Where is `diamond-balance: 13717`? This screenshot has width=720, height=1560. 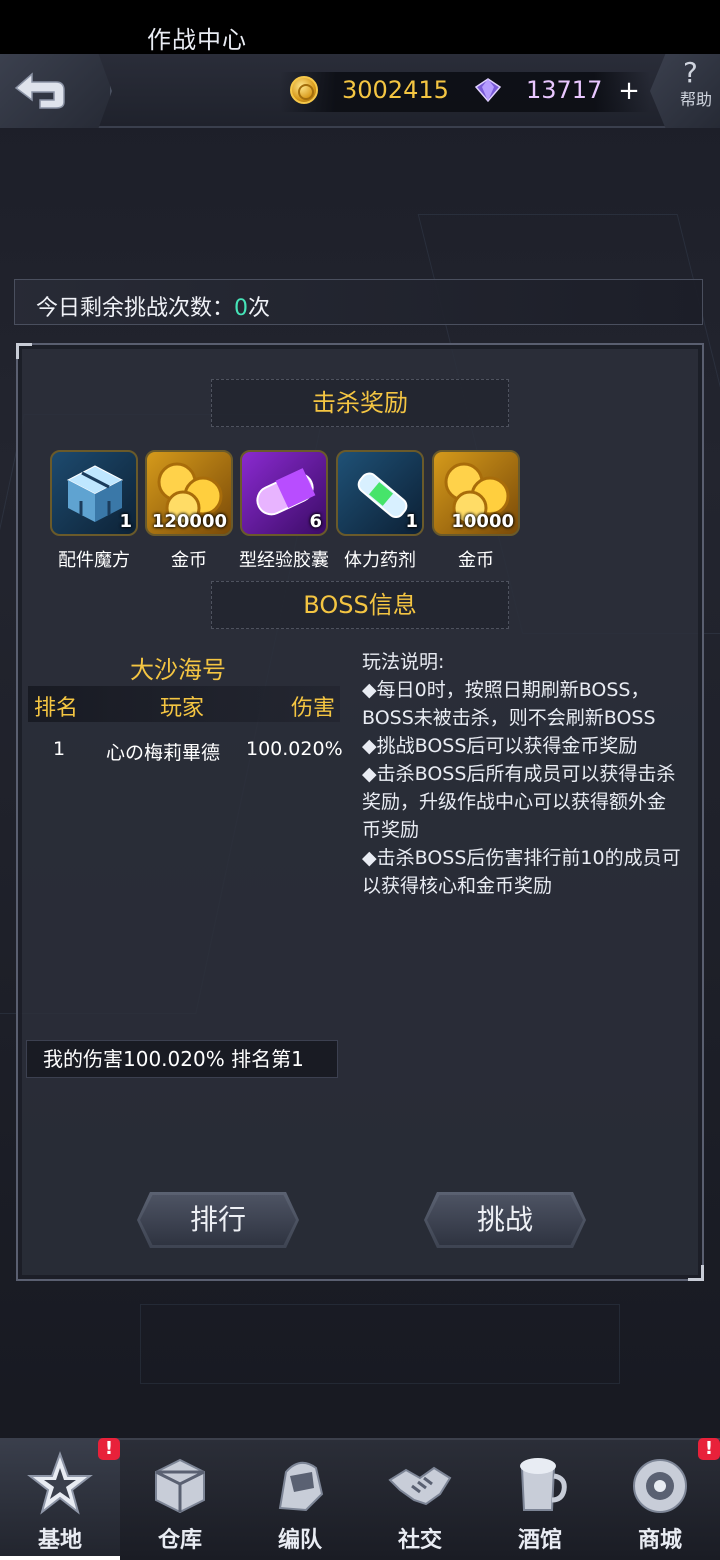
diamond-balance: 13717 is located at coordinates (564, 90).